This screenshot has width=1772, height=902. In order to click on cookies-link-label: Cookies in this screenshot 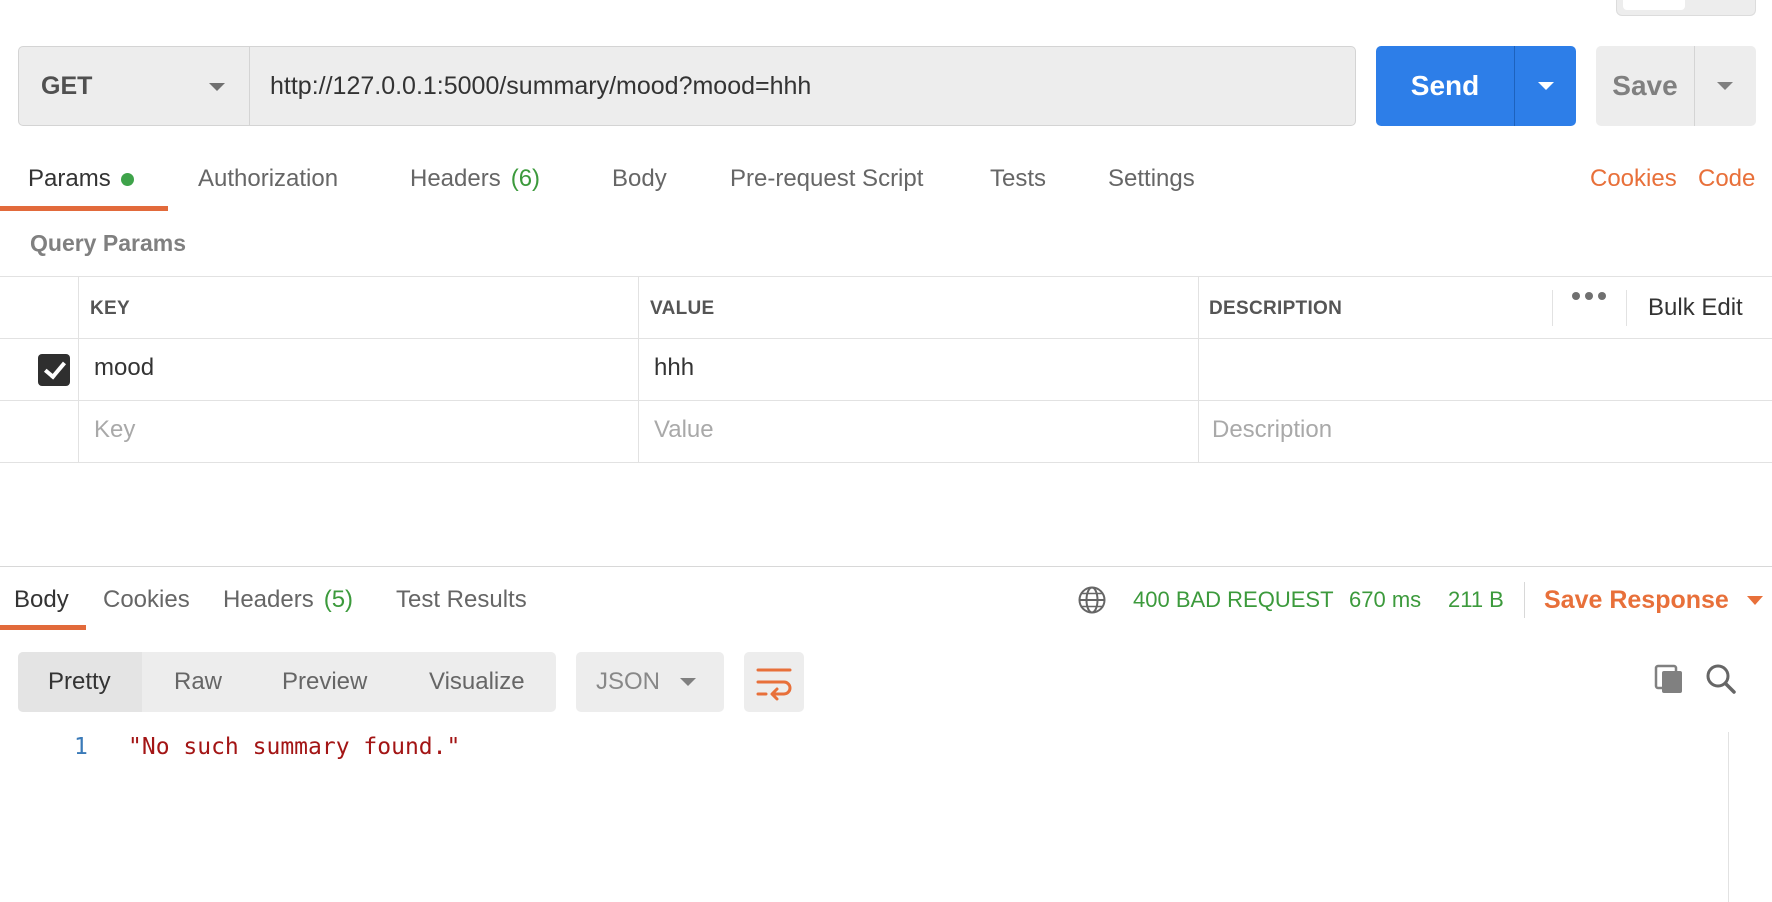, I will do `click(1633, 178)`.